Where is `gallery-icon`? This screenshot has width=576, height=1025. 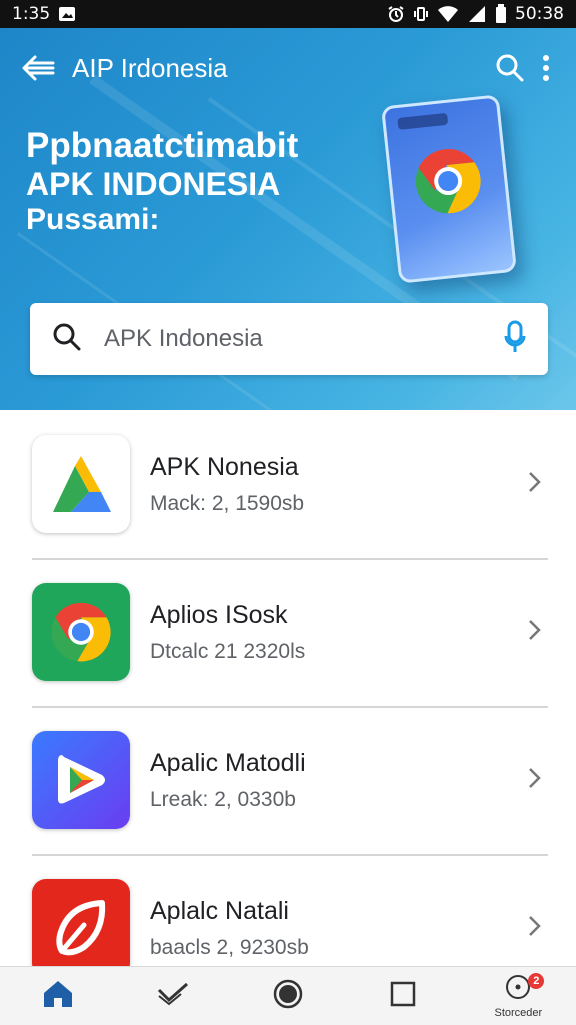
gallery-icon is located at coordinates (67, 14).